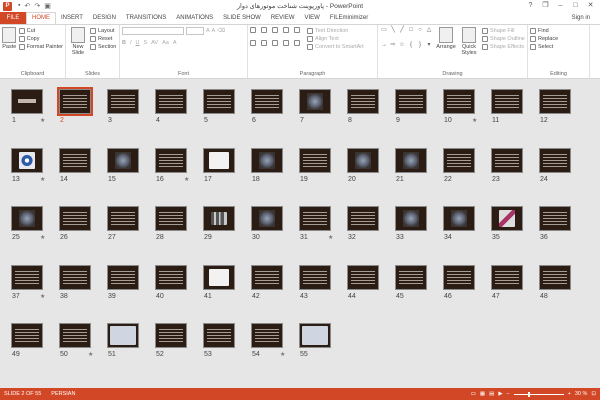 The width and height of the screenshot is (600, 400). I want to click on tab-slide-show: SLIDE SHOW, so click(242, 18).